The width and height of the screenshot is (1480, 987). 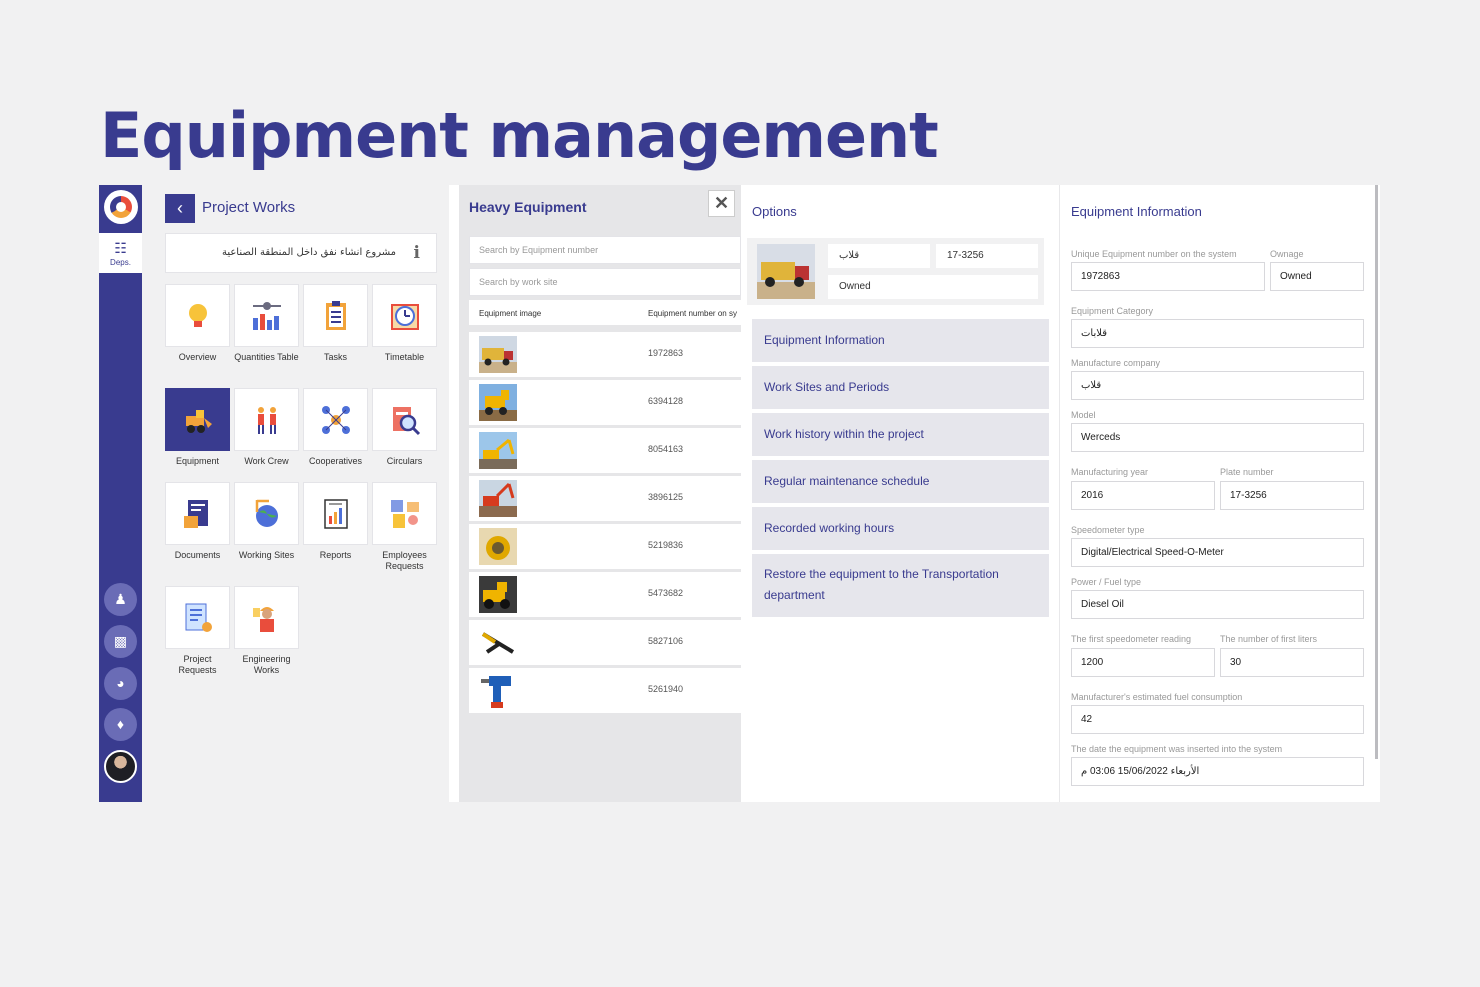 I want to click on equipment-number: 3896125, so click(x=666, y=497).